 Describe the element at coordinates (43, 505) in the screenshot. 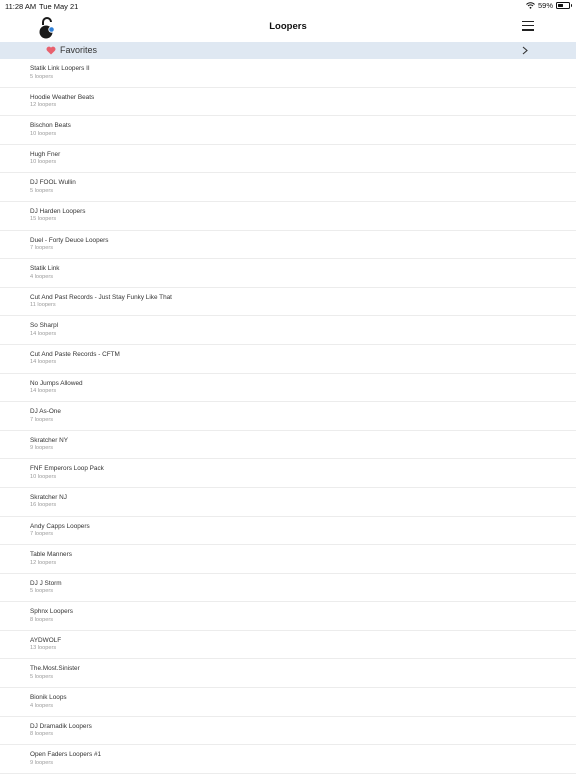

I see `looper-count: 16 loopers` at that location.